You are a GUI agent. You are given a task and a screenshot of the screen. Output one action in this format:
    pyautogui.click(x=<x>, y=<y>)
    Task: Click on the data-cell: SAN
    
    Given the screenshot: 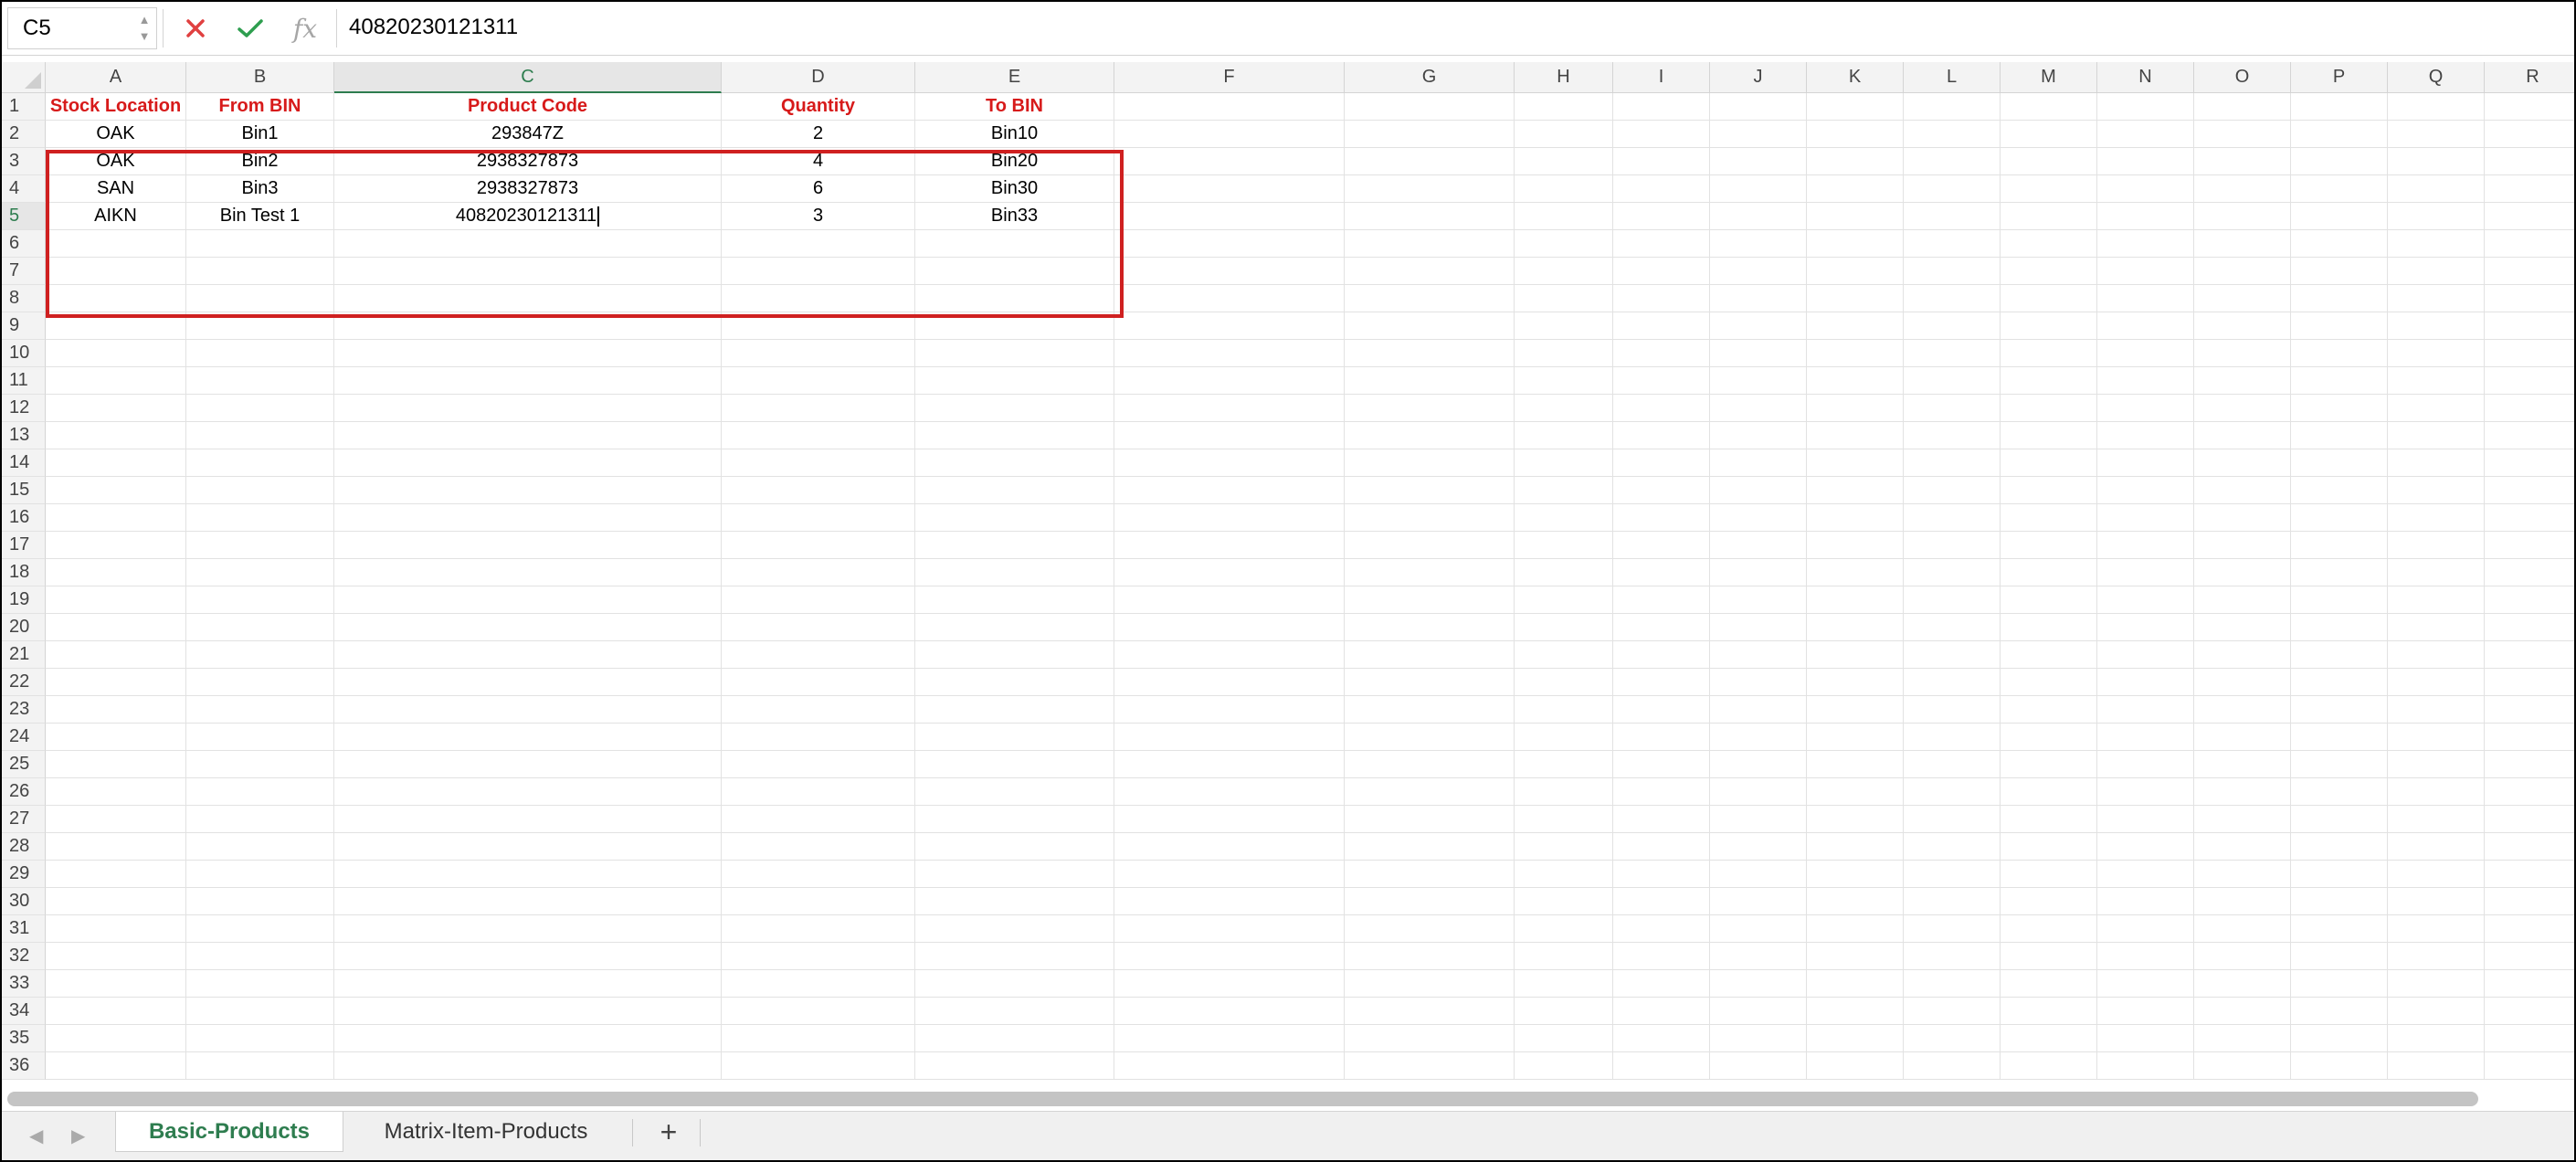 What is the action you would take?
    pyautogui.click(x=116, y=189)
    